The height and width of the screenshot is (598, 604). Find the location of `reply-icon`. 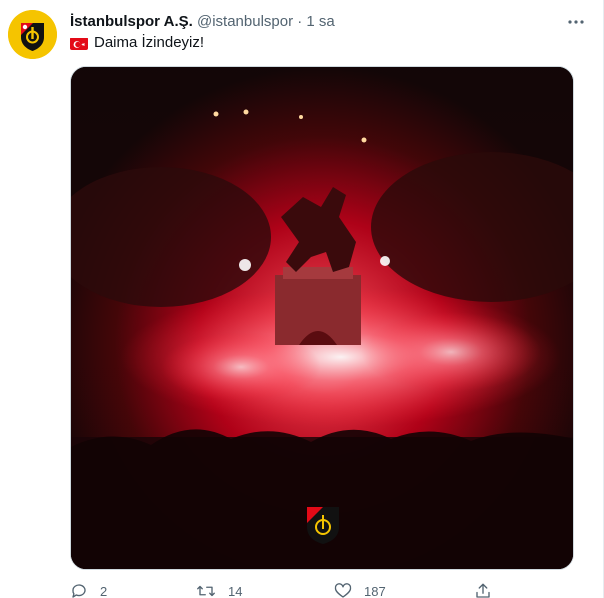

reply-icon is located at coordinates (79, 591).